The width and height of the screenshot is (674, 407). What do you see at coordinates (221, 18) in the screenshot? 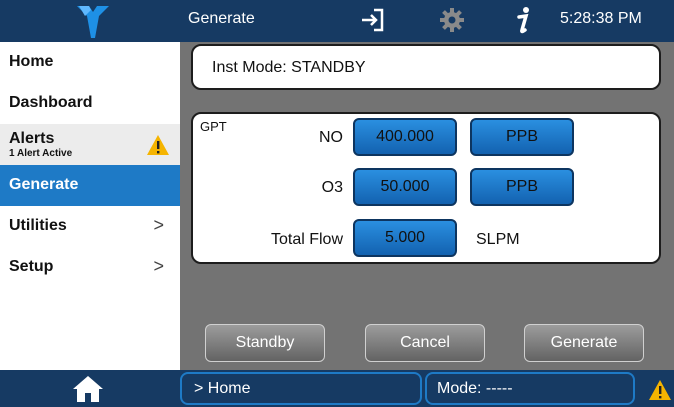
I see `page-title: Generate` at bounding box center [221, 18].